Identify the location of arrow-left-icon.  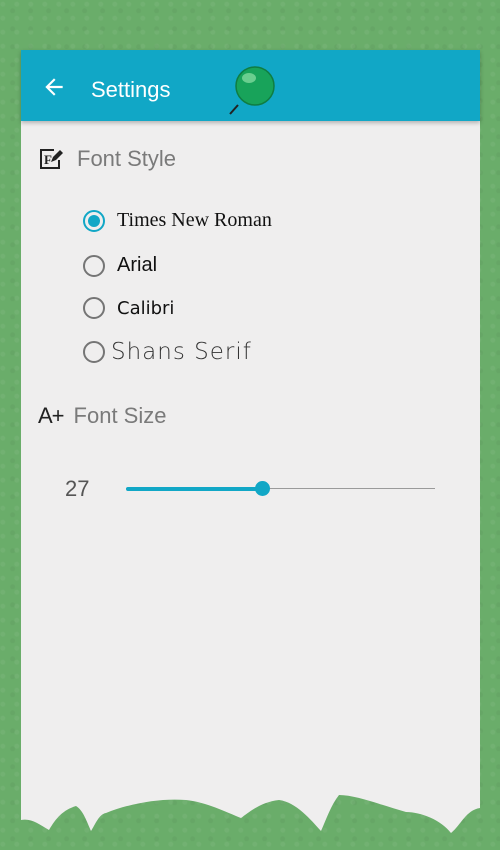
(54, 87).